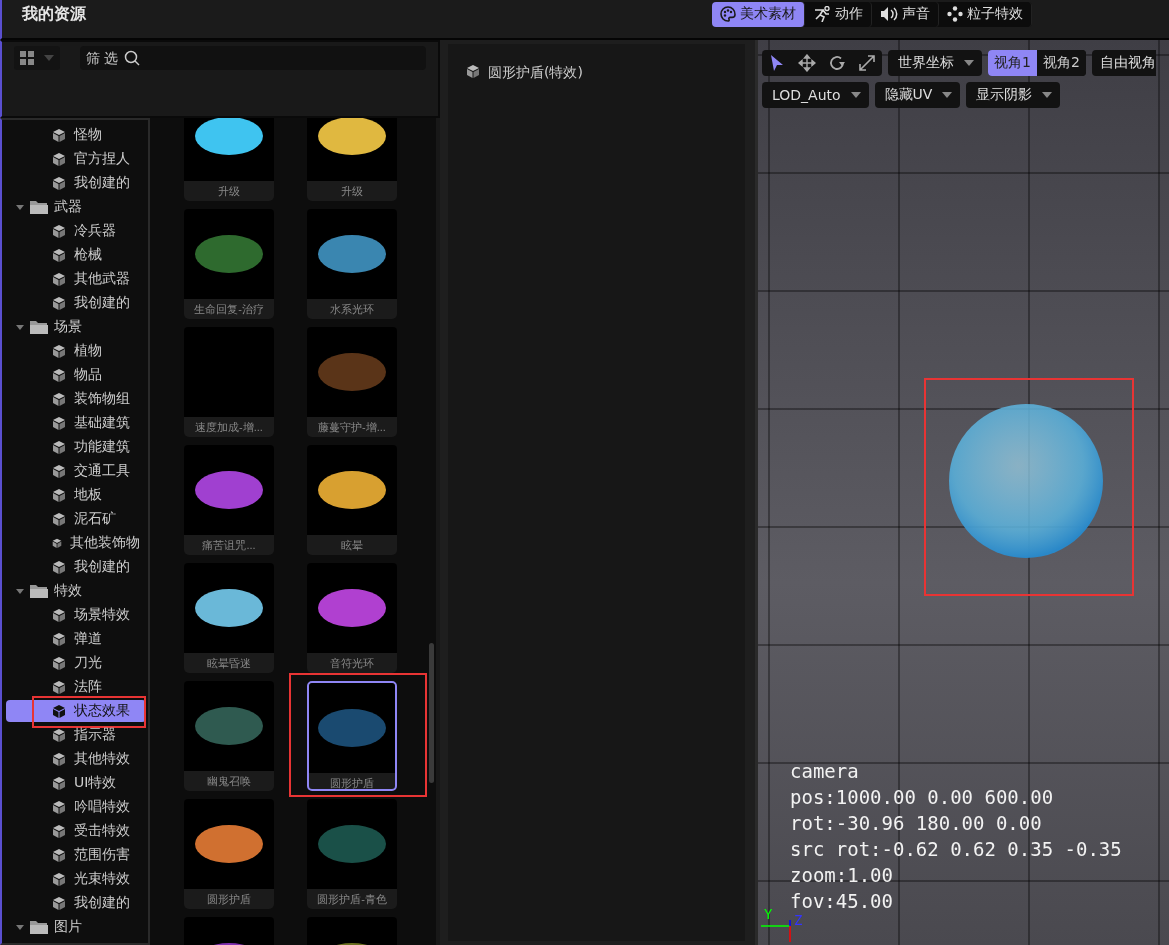 The width and height of the screenshot is (1169, 945). I want to click on search-icon, so click(132, 58).